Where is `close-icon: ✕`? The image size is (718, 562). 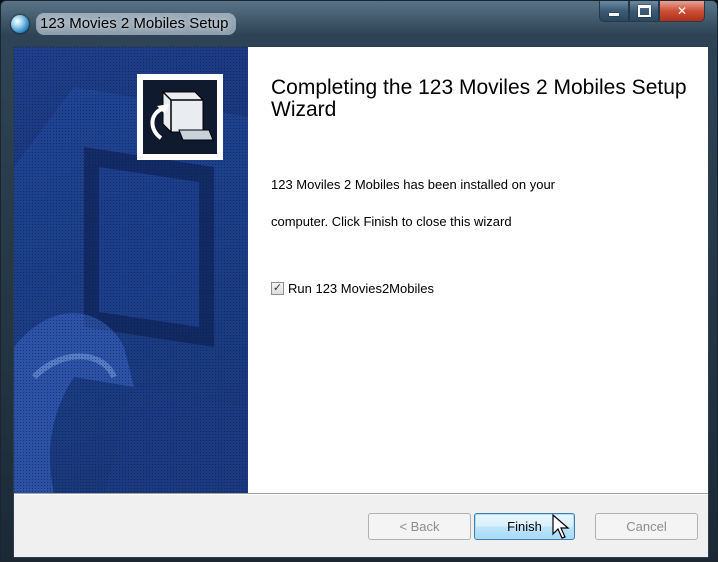
close-icon: ✕ is located at coordinates (682, 11).